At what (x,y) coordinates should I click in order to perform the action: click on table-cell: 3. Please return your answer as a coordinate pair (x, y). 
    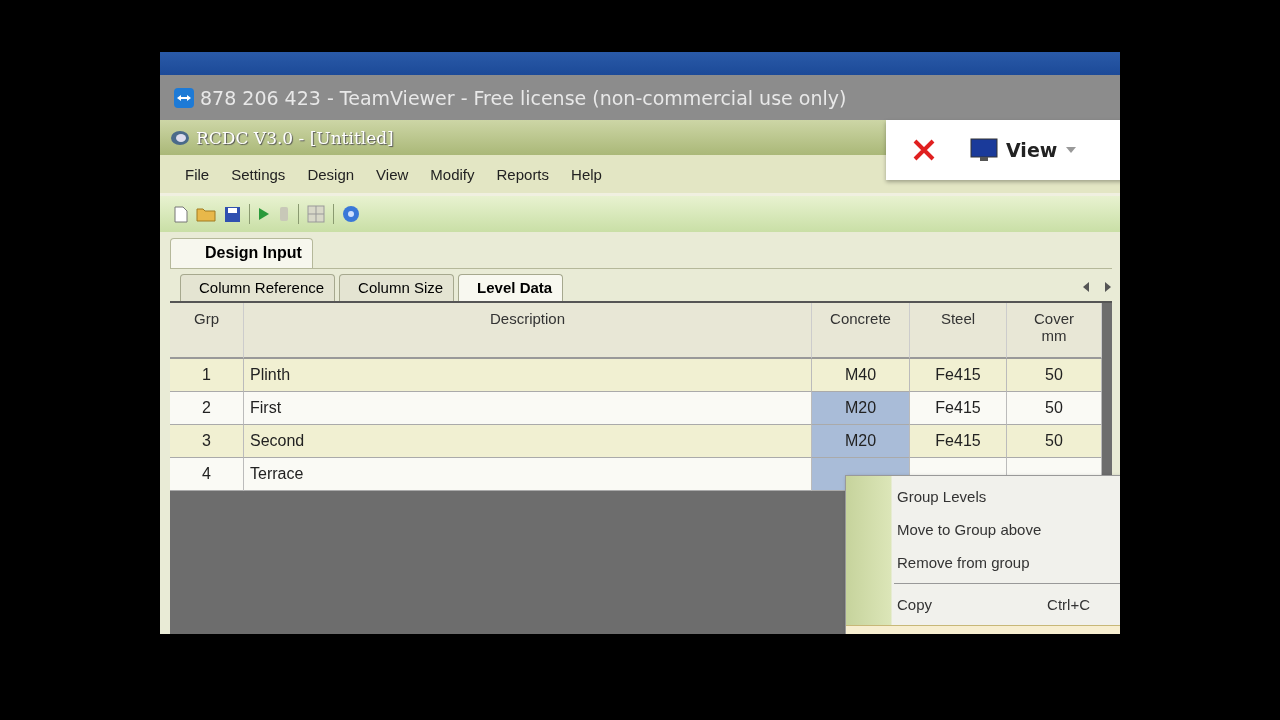
    Looking at the image, I should click on (207, 441).